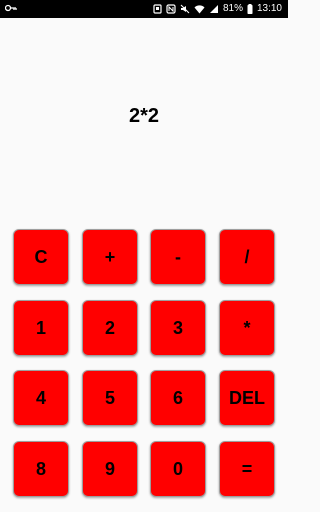  What do you see at coordinates (110, 398) in the screenshot?
I see `digit-5-button: 5` at bounding box center [110, 398].